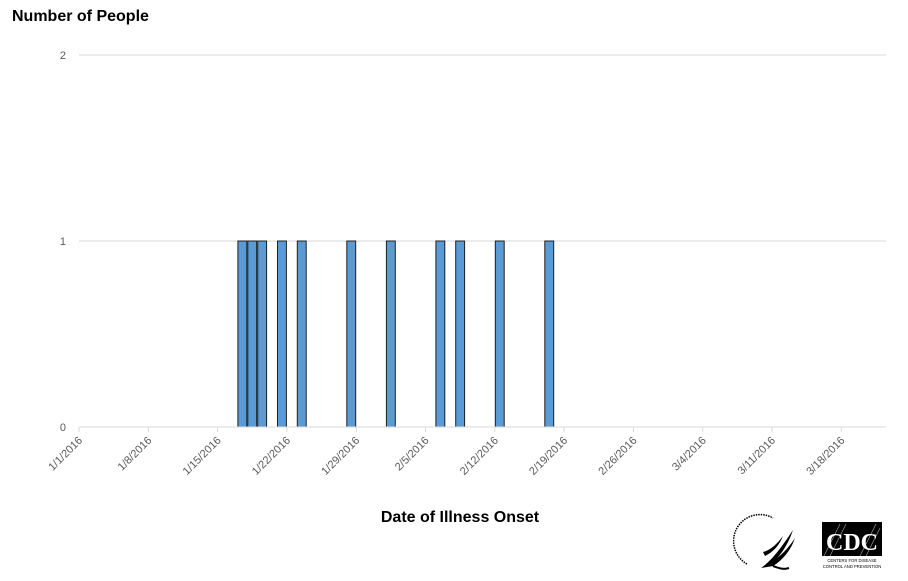 This screenshot has width=908, height=581. I want to click on x-tick-label: 2/12/2016, so click(479, 456).